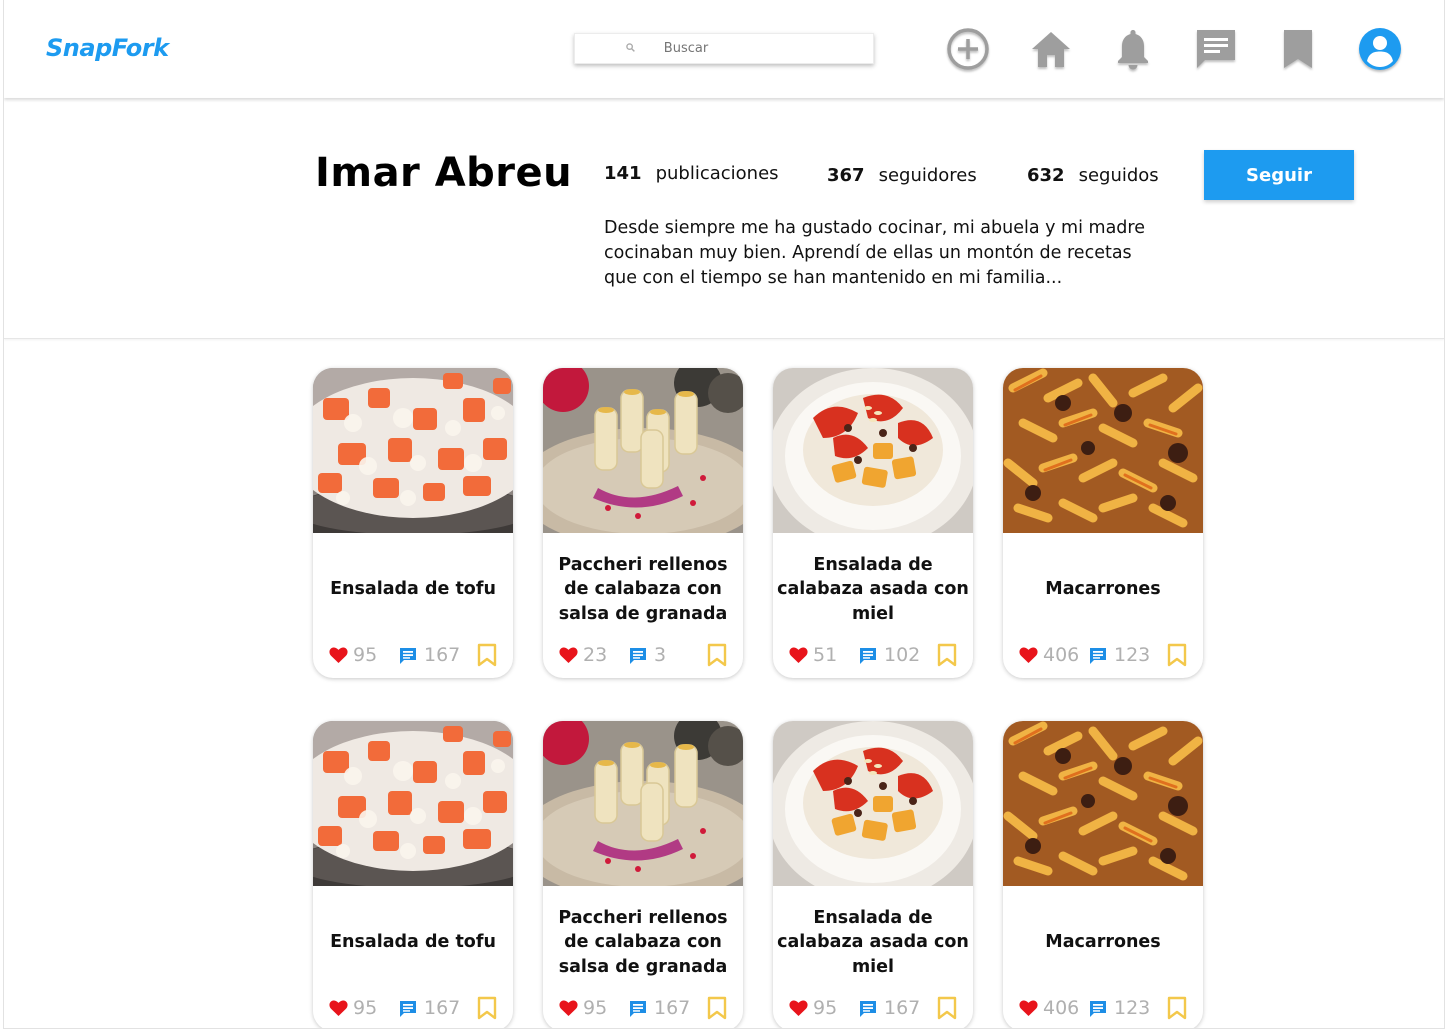  I want to click on followers-stat: 367 seguidores, so click(902, 175).